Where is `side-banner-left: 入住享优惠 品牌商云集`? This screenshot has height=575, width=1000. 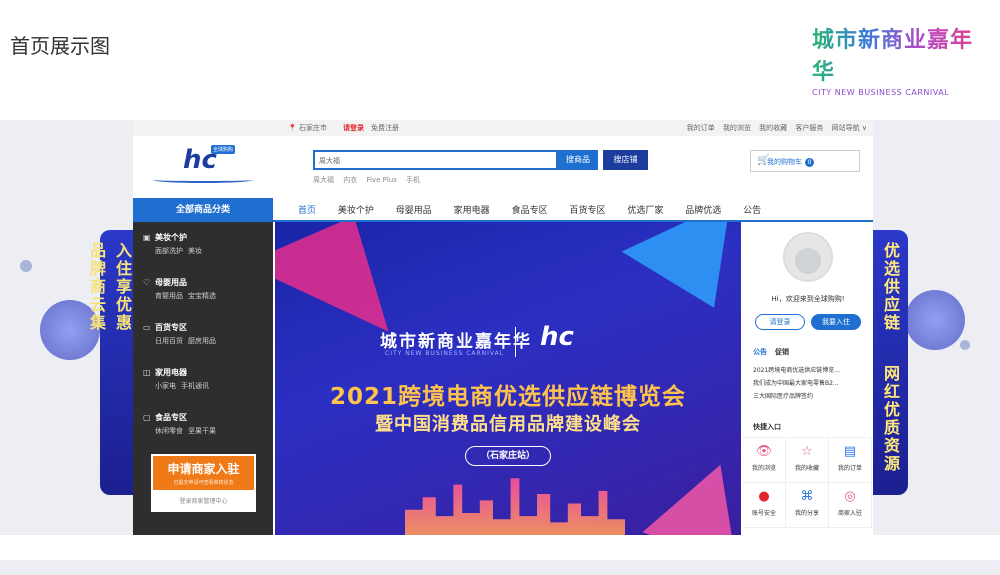 side-banner-left: 入住享优惠 品牌商云集 is located at coordinates (111, 362).